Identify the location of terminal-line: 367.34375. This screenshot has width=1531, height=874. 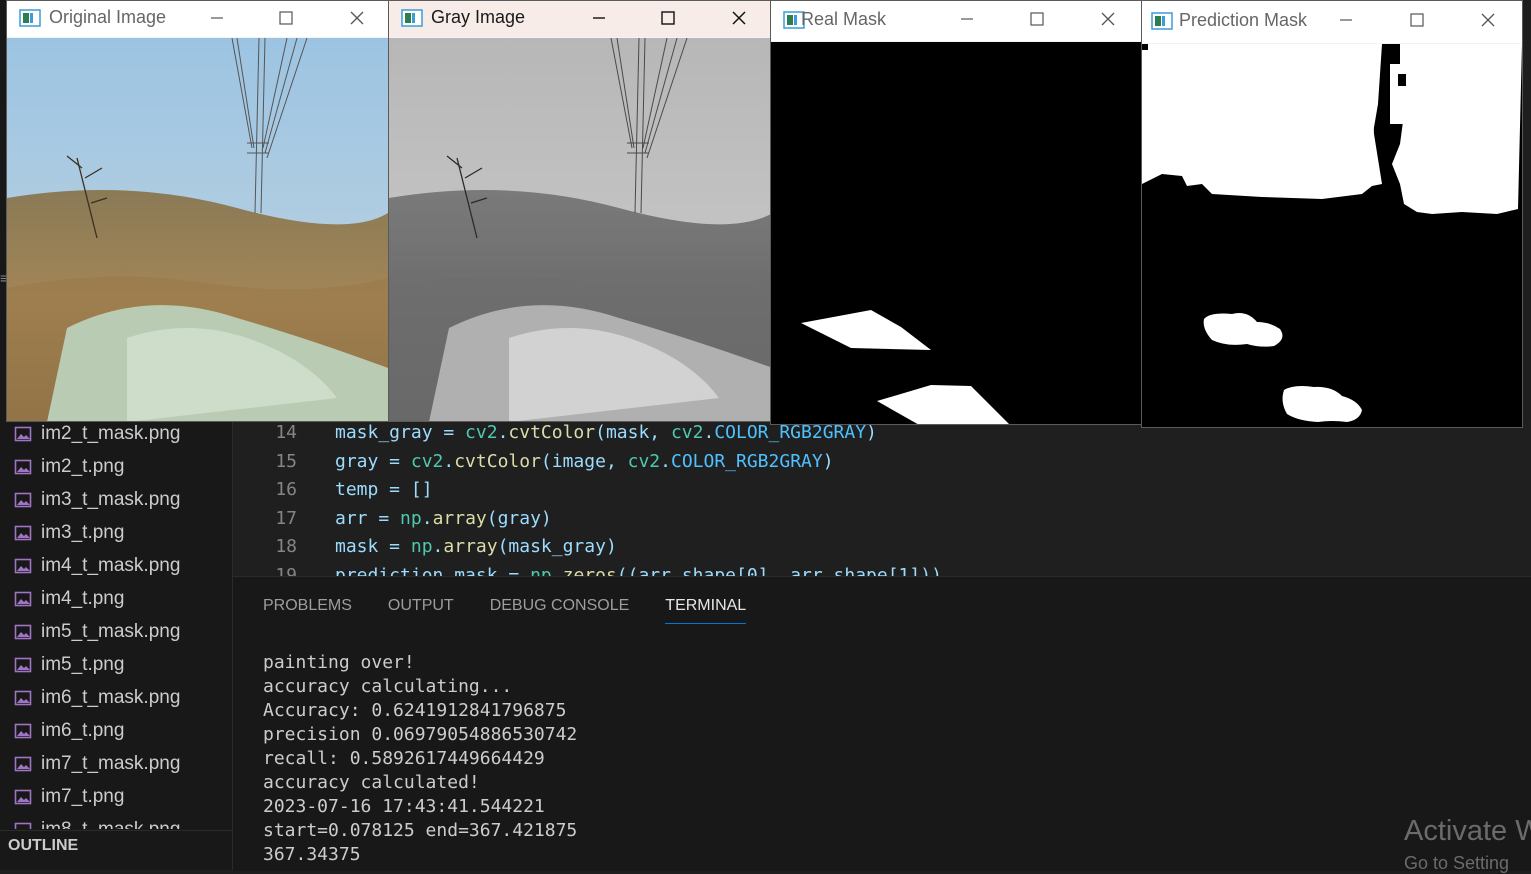
(312, 854).